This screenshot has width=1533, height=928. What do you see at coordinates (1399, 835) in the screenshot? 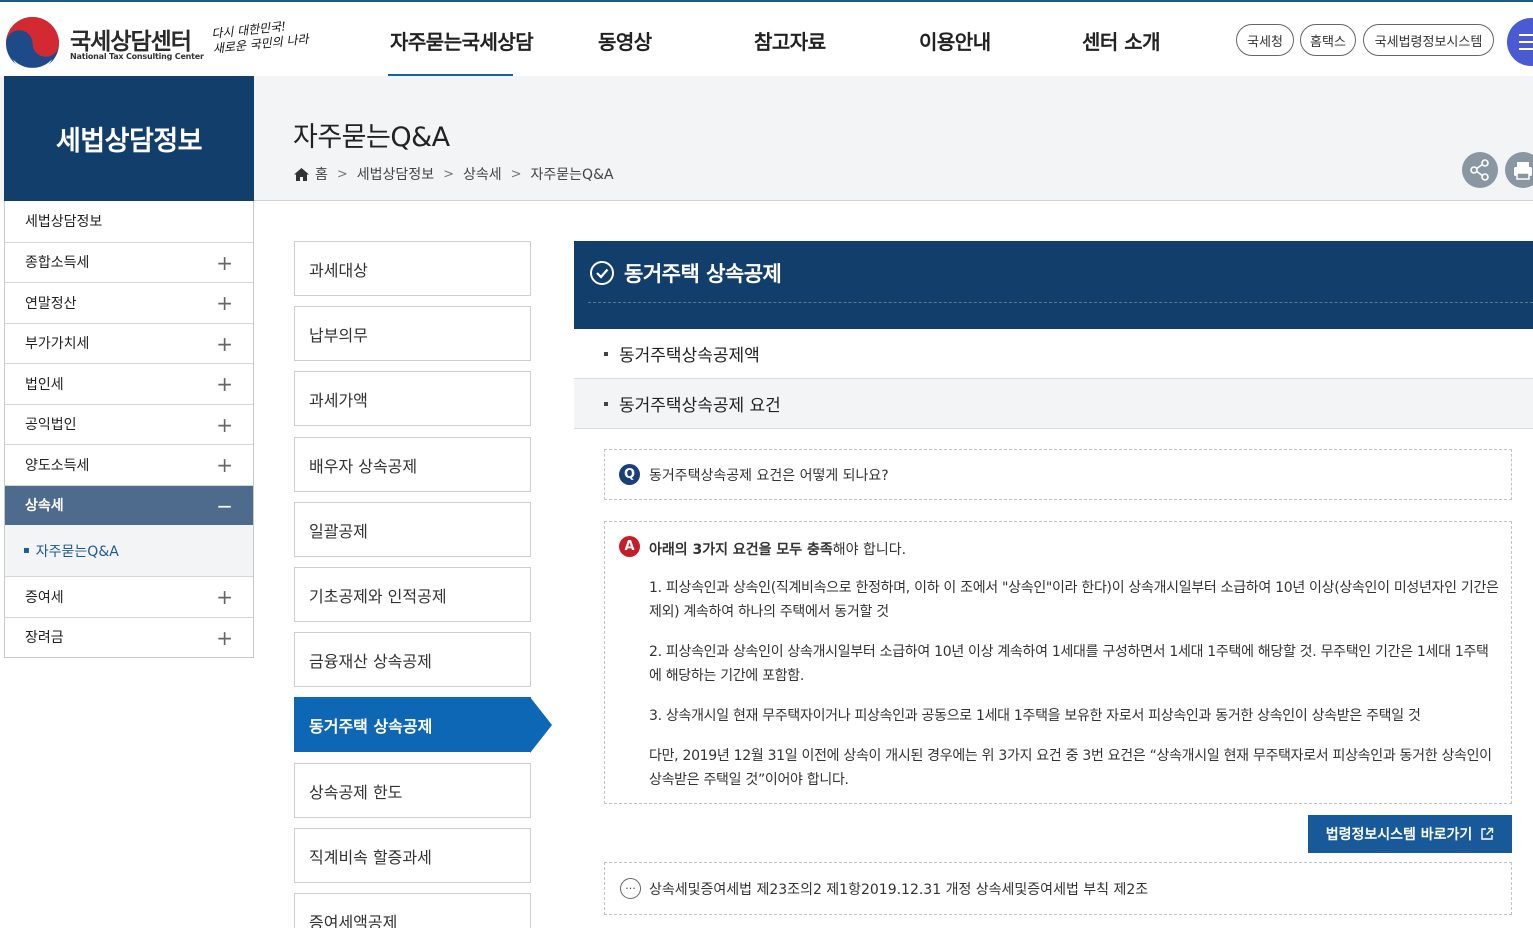
I see `law-system-button-label: 법령정보시스템 바로가기` at bounding box center [1399, 835].